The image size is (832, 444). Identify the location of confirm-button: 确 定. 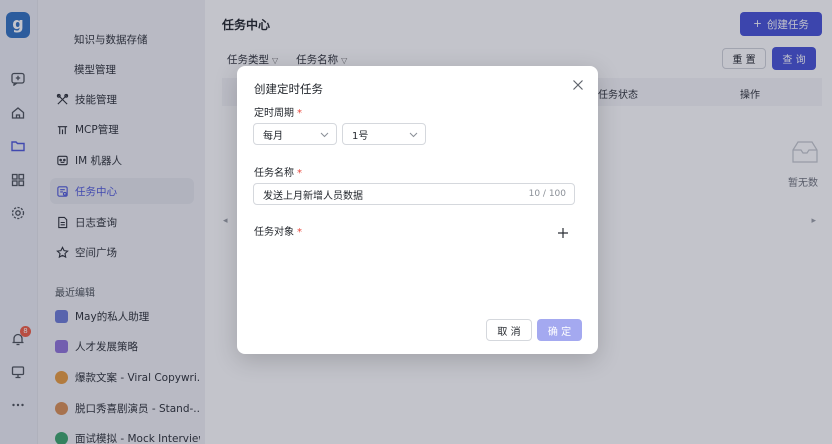
(559, 330).